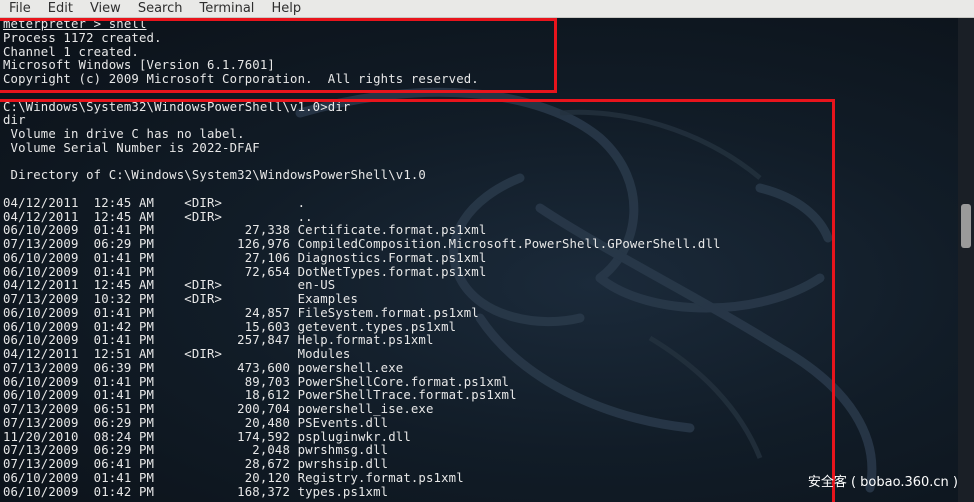 This screenshot has width=974, height=502. What do you see at coordinates (285, 8) in the screenshot?
I see `menu-help: Help` at bounding box center [285, 8].